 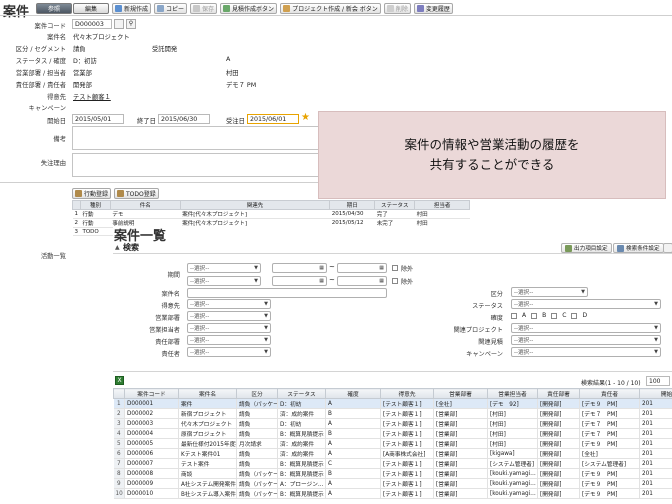 What do you see at coordinates (118, 8) in the screenshot?
I see `new-icon` at bounding box center [118, 8].